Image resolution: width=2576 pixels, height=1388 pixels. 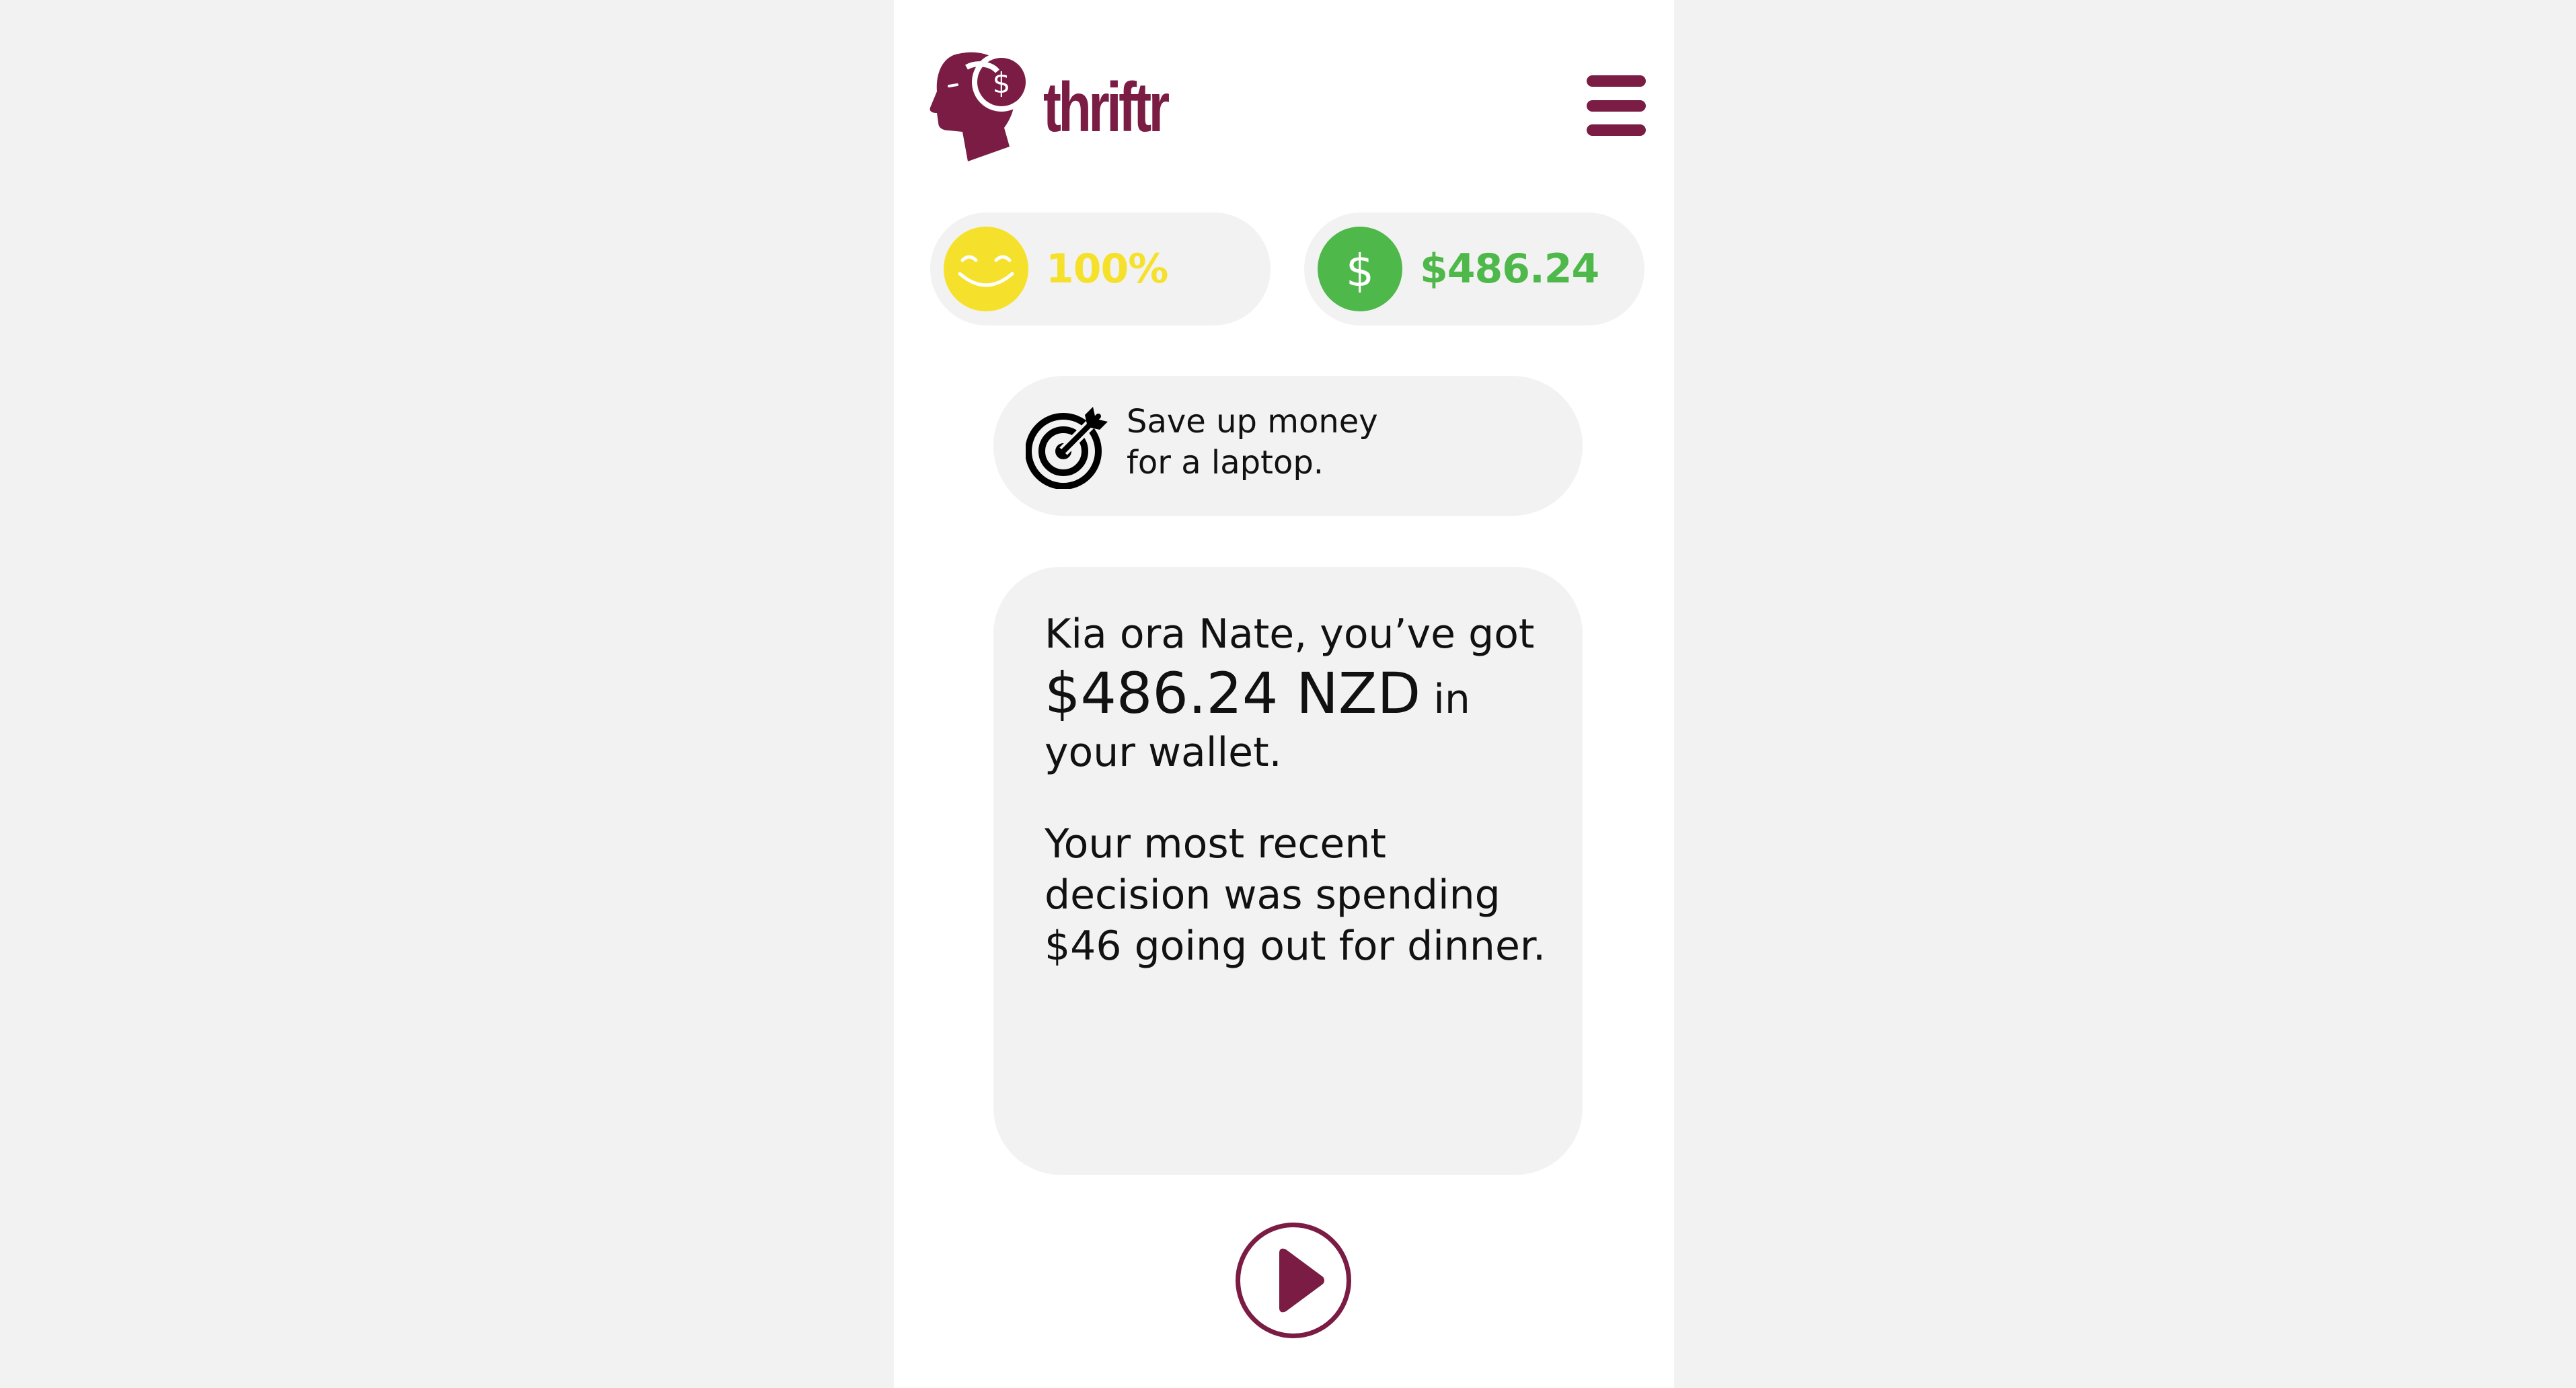 What do you see at coordinates (1252, 422) in the screenshot?
I see `goal-line-1: Save up money` at bounding box center [1252, 422].